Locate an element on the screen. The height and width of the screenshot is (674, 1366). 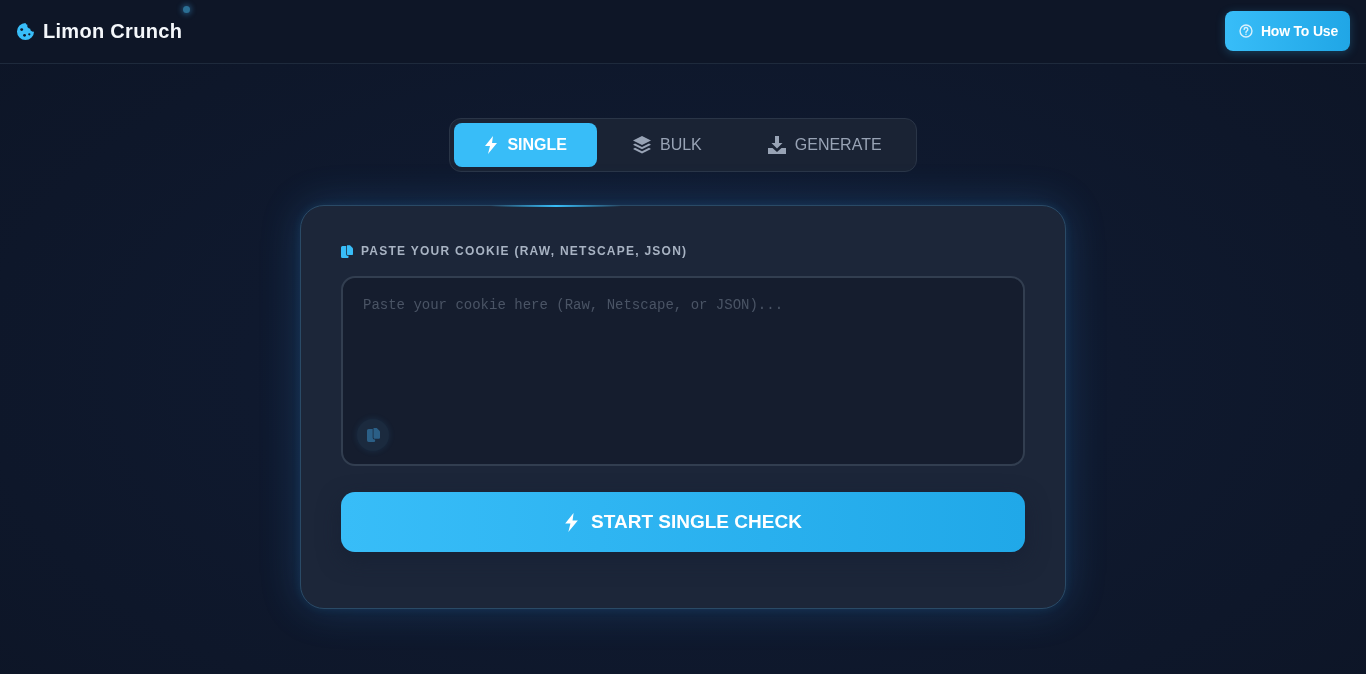
layers-icon is located at coordinates (641, 145).